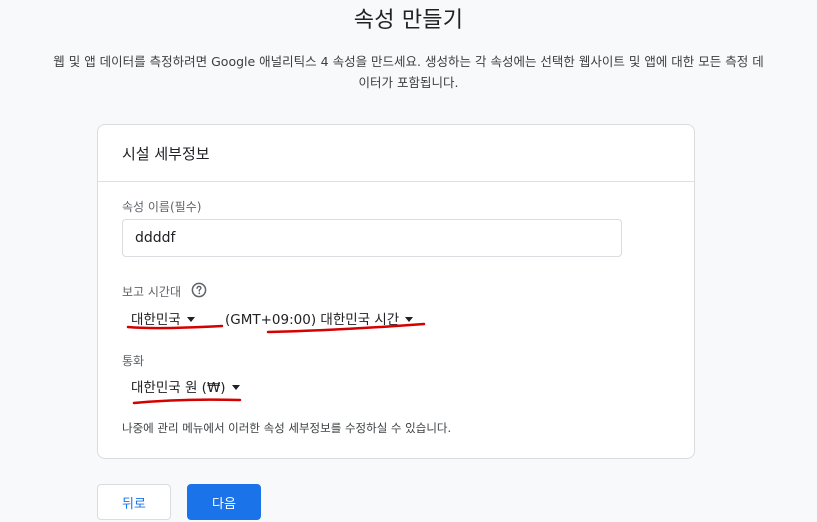 Image resolution: width=817 pixels, height=522 pixels. Describe the element at coordinates (178, 388) in the screenshot. I see `currency-value: 대한민국 원 (₩)` at that location.